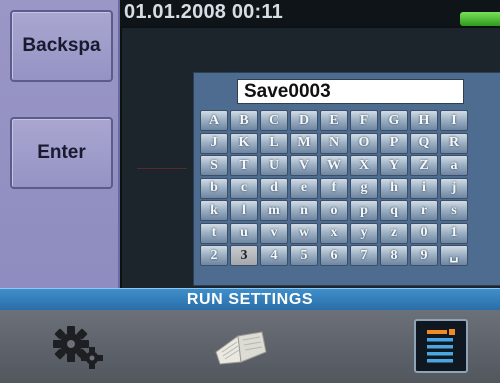 The image size is (500, 383). What do you see at coordinates (61, 46) in the screenshot?
I see `backspace-button: Backspa` at bounding box center [61, 46].